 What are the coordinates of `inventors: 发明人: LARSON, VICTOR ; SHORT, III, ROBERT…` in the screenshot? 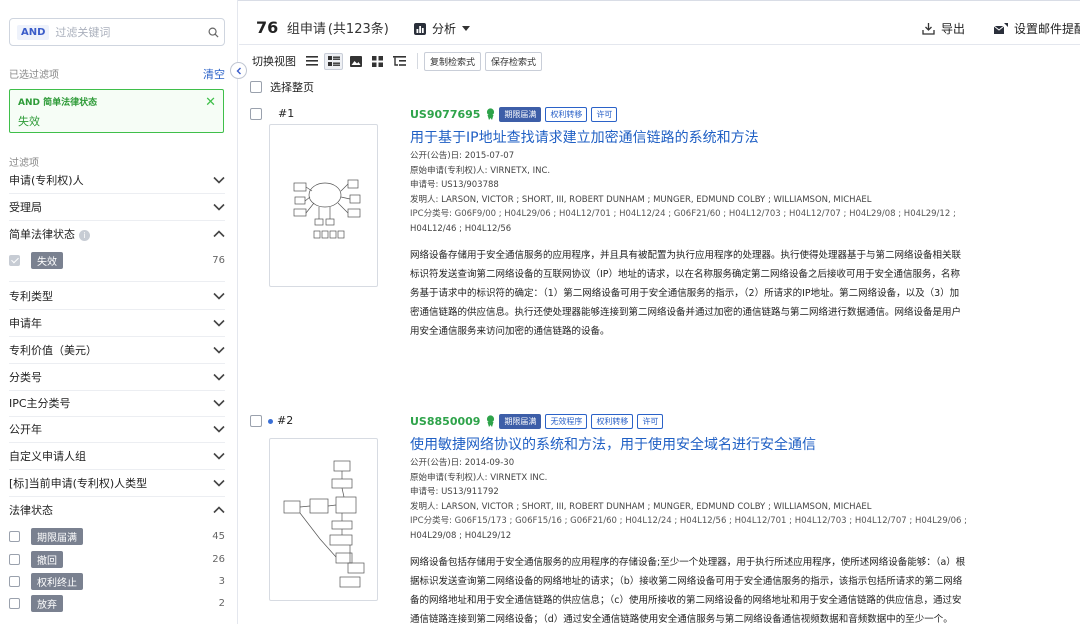 It's located at (641, 199).